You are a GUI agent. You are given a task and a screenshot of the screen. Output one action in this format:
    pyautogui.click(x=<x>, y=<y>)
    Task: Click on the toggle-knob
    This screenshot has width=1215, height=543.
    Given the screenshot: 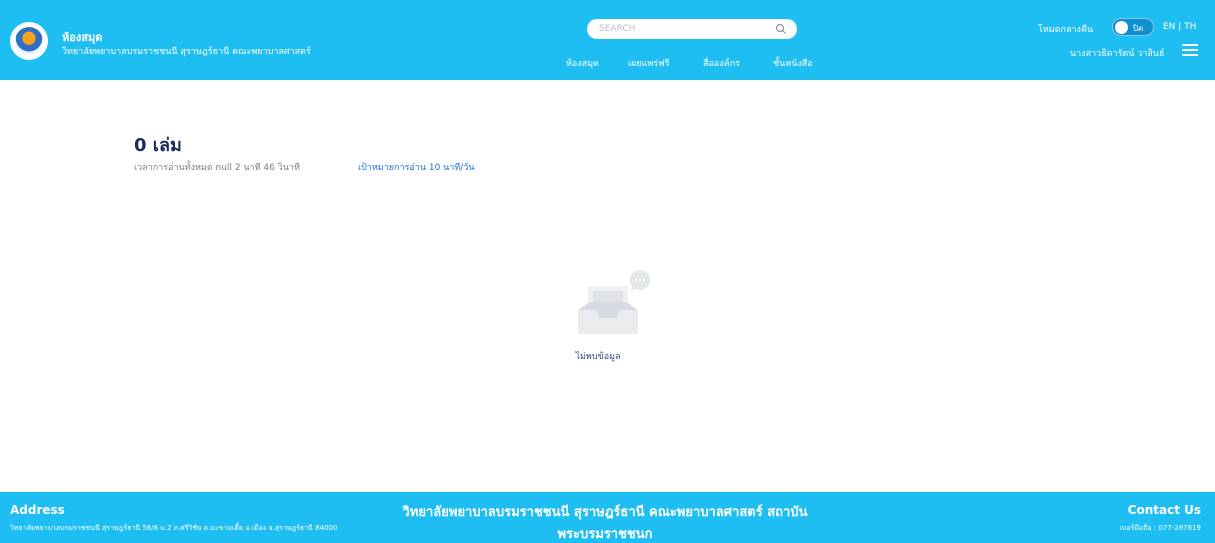 What is the action you would take?
    pyautogui.click(x=1121, y=27)
    